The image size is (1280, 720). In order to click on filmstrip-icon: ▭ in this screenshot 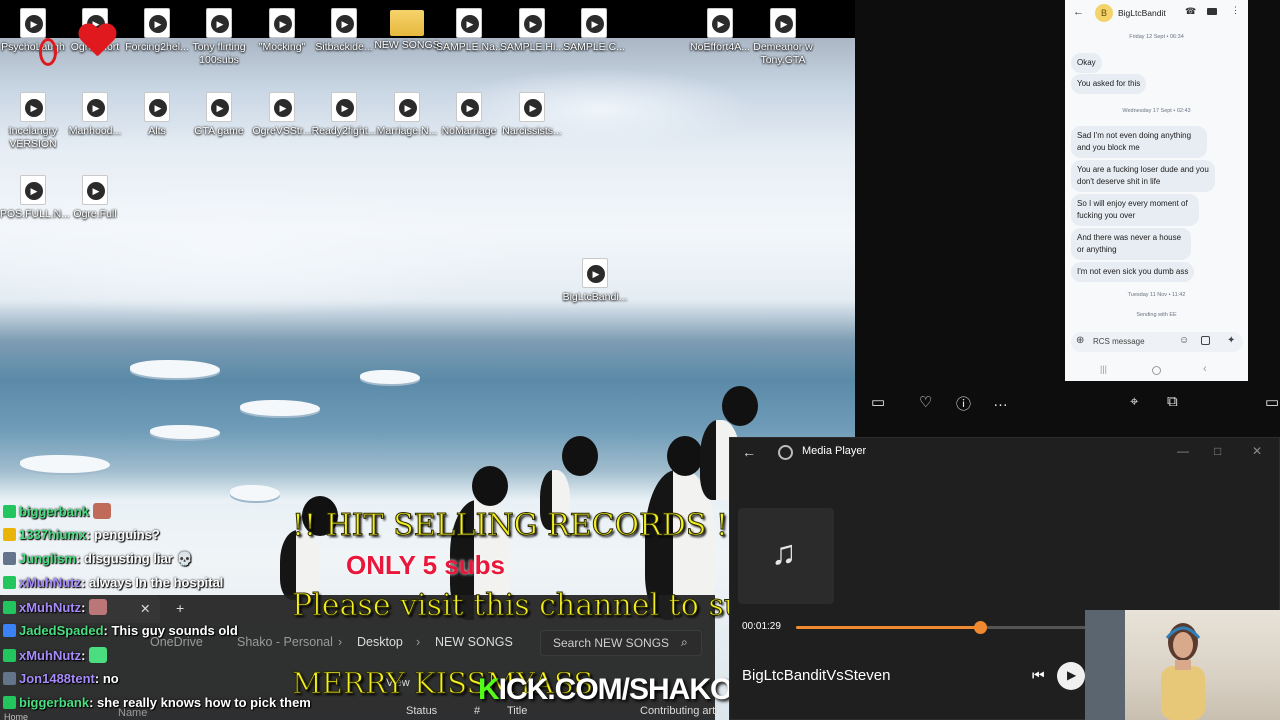, I will do `click(878, 402)`.